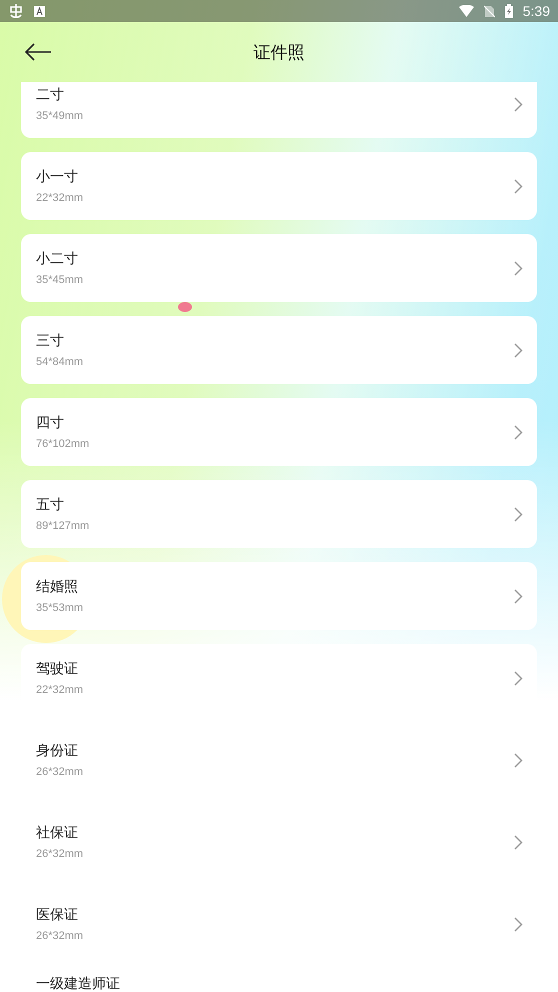 The image size is (558, 992). What do you see at coordinates (57, 669) in the screenshot?
I see `item-name: 驾驶证` at bounding box center [57, 669].